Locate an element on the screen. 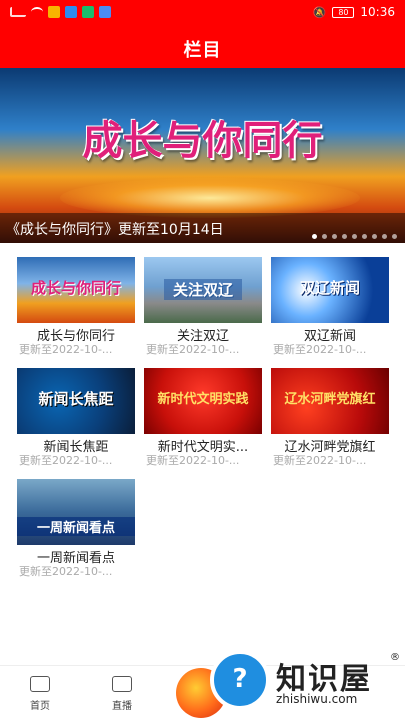 This screenshot has width=405, height=720. column-thumbnail: 新闻长焦距 is located at coordinates (76, 401).